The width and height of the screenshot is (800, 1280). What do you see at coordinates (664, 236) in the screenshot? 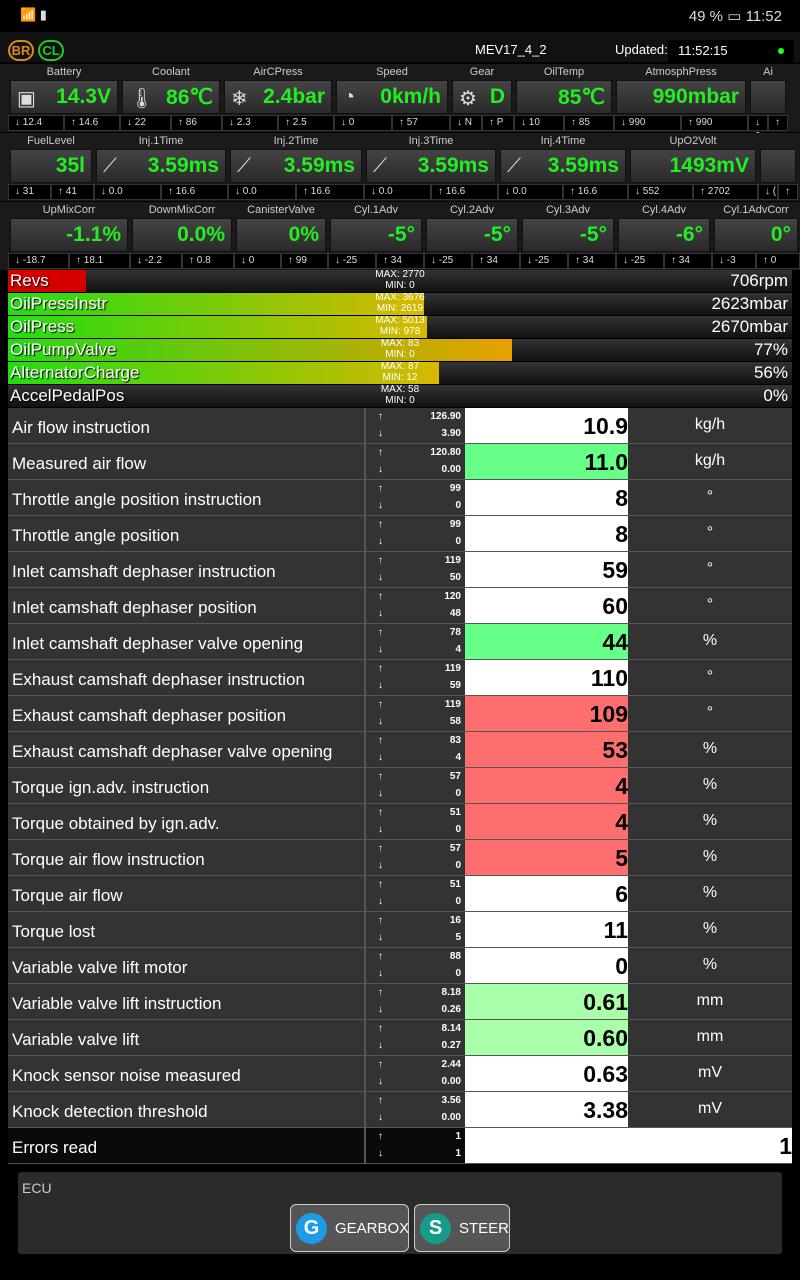
I see `gauge: Cyl.4Adv -6° ↓ -25 ↑ 34` at bounding box center [664, 236].